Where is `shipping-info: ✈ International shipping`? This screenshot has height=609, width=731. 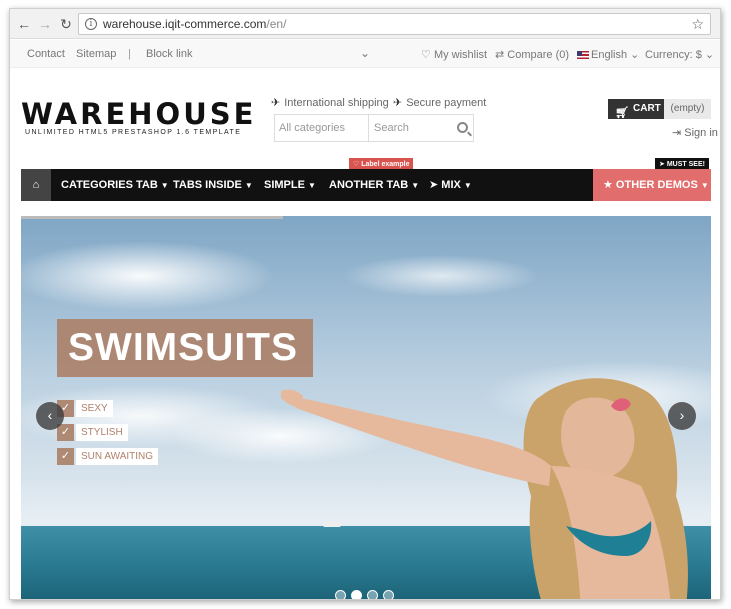
shipping-info: ✈ International shipping is located at coordinates (330, 102).